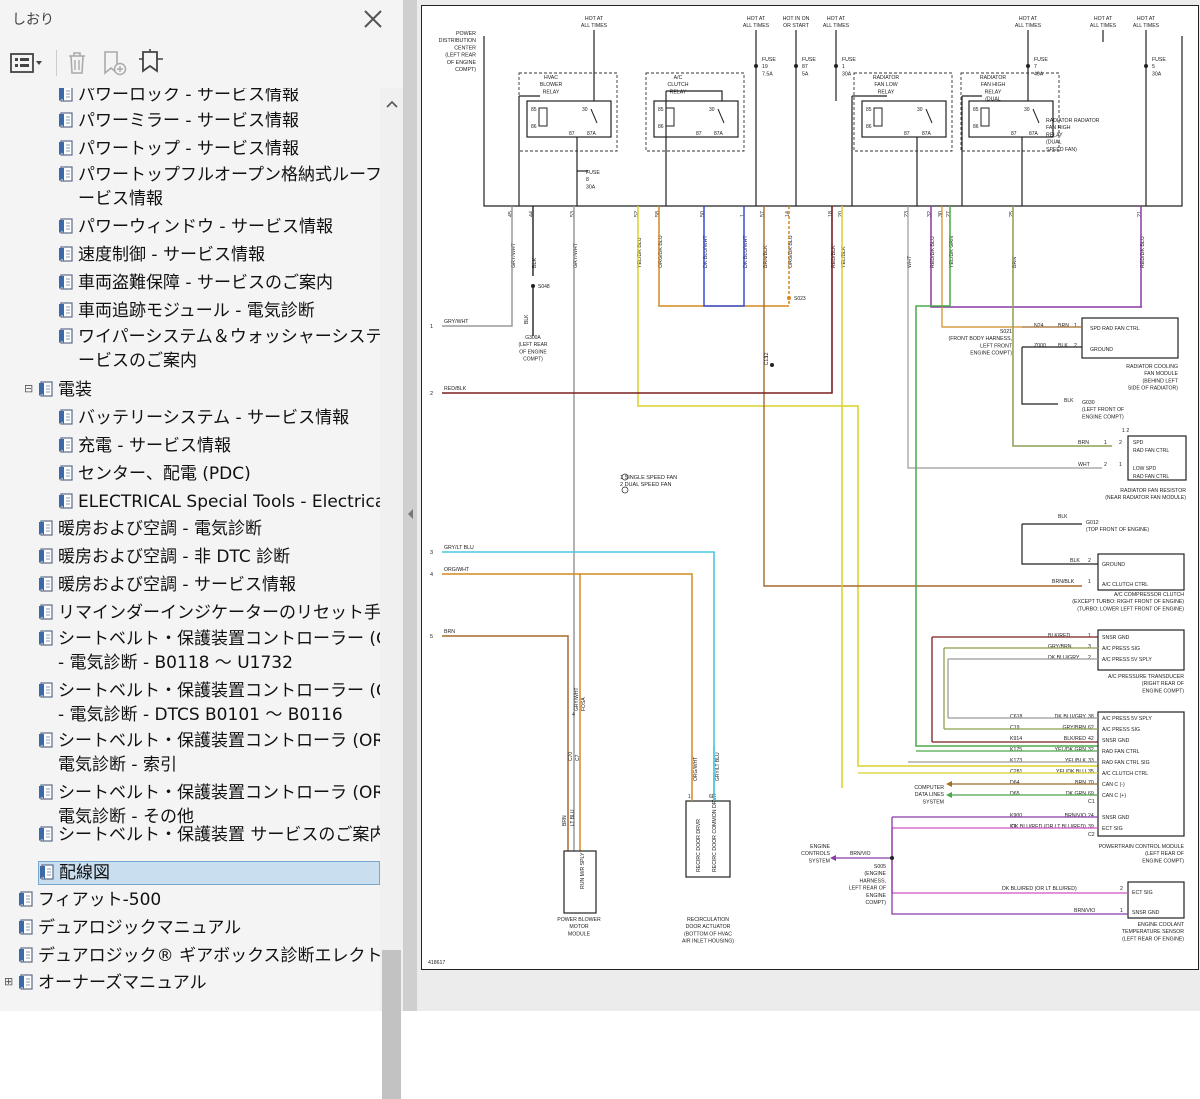 The image size is (1200, 1099). What do you see at coordinates (1091, 835) in the screenshot?
I see `diagram-label: C2` at bounding box center [1091, 835].